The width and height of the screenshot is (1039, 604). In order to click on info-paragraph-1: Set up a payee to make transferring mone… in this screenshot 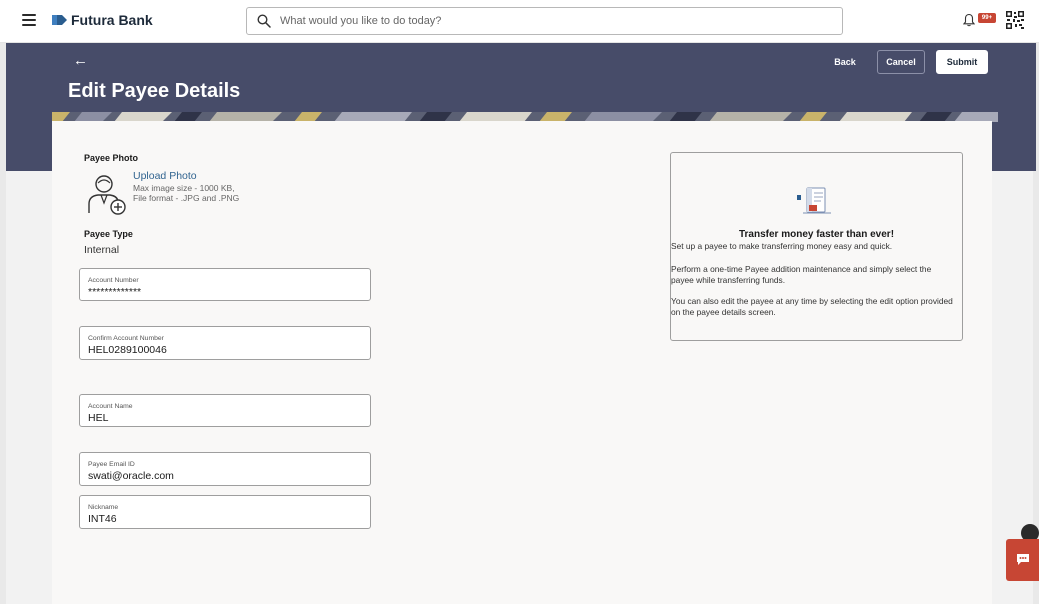, I will do `click(782, 246)`.